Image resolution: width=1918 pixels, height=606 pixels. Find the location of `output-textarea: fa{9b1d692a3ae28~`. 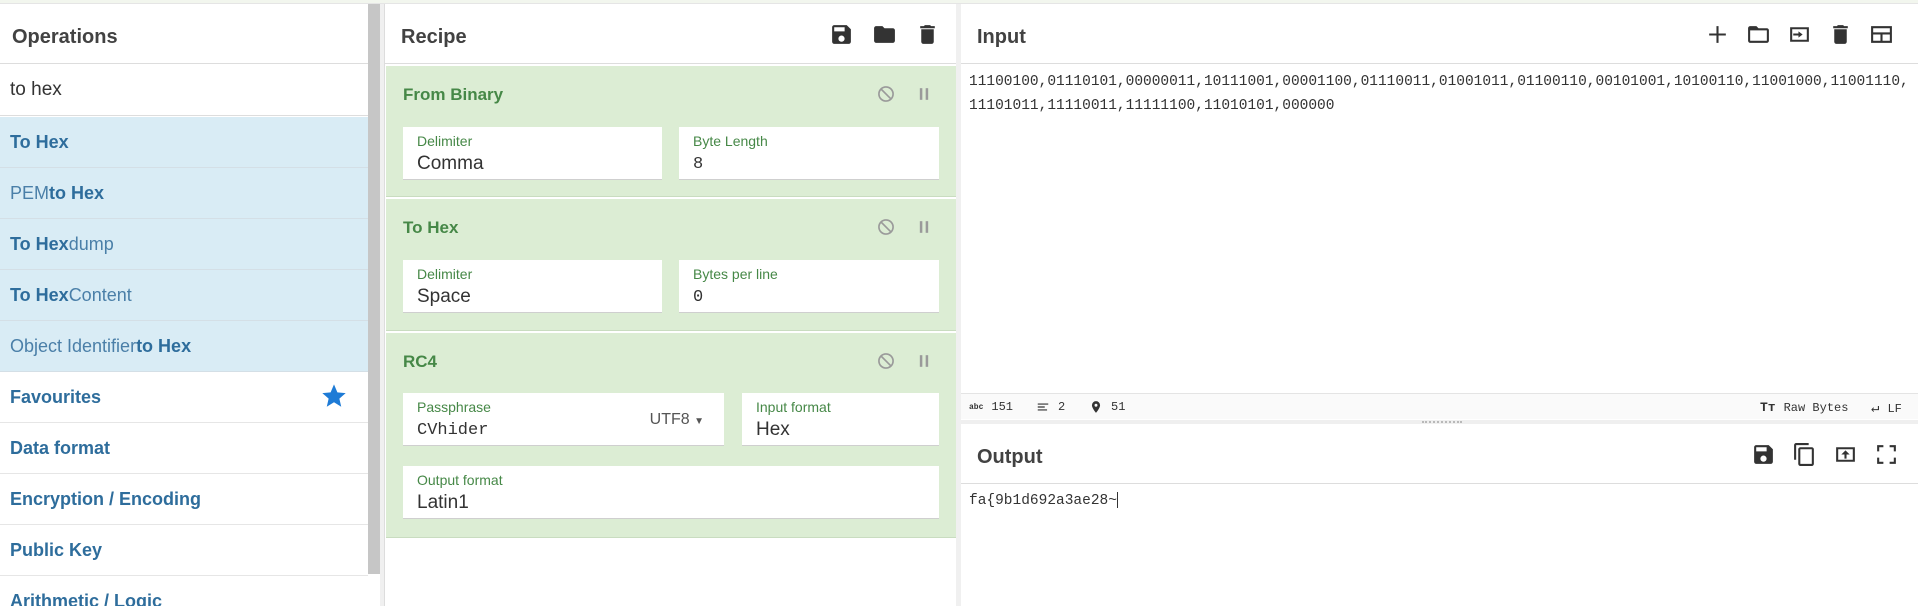

output-textarea: fa{9b1d692a3ae28~ is located at coordinates (1043, 500).